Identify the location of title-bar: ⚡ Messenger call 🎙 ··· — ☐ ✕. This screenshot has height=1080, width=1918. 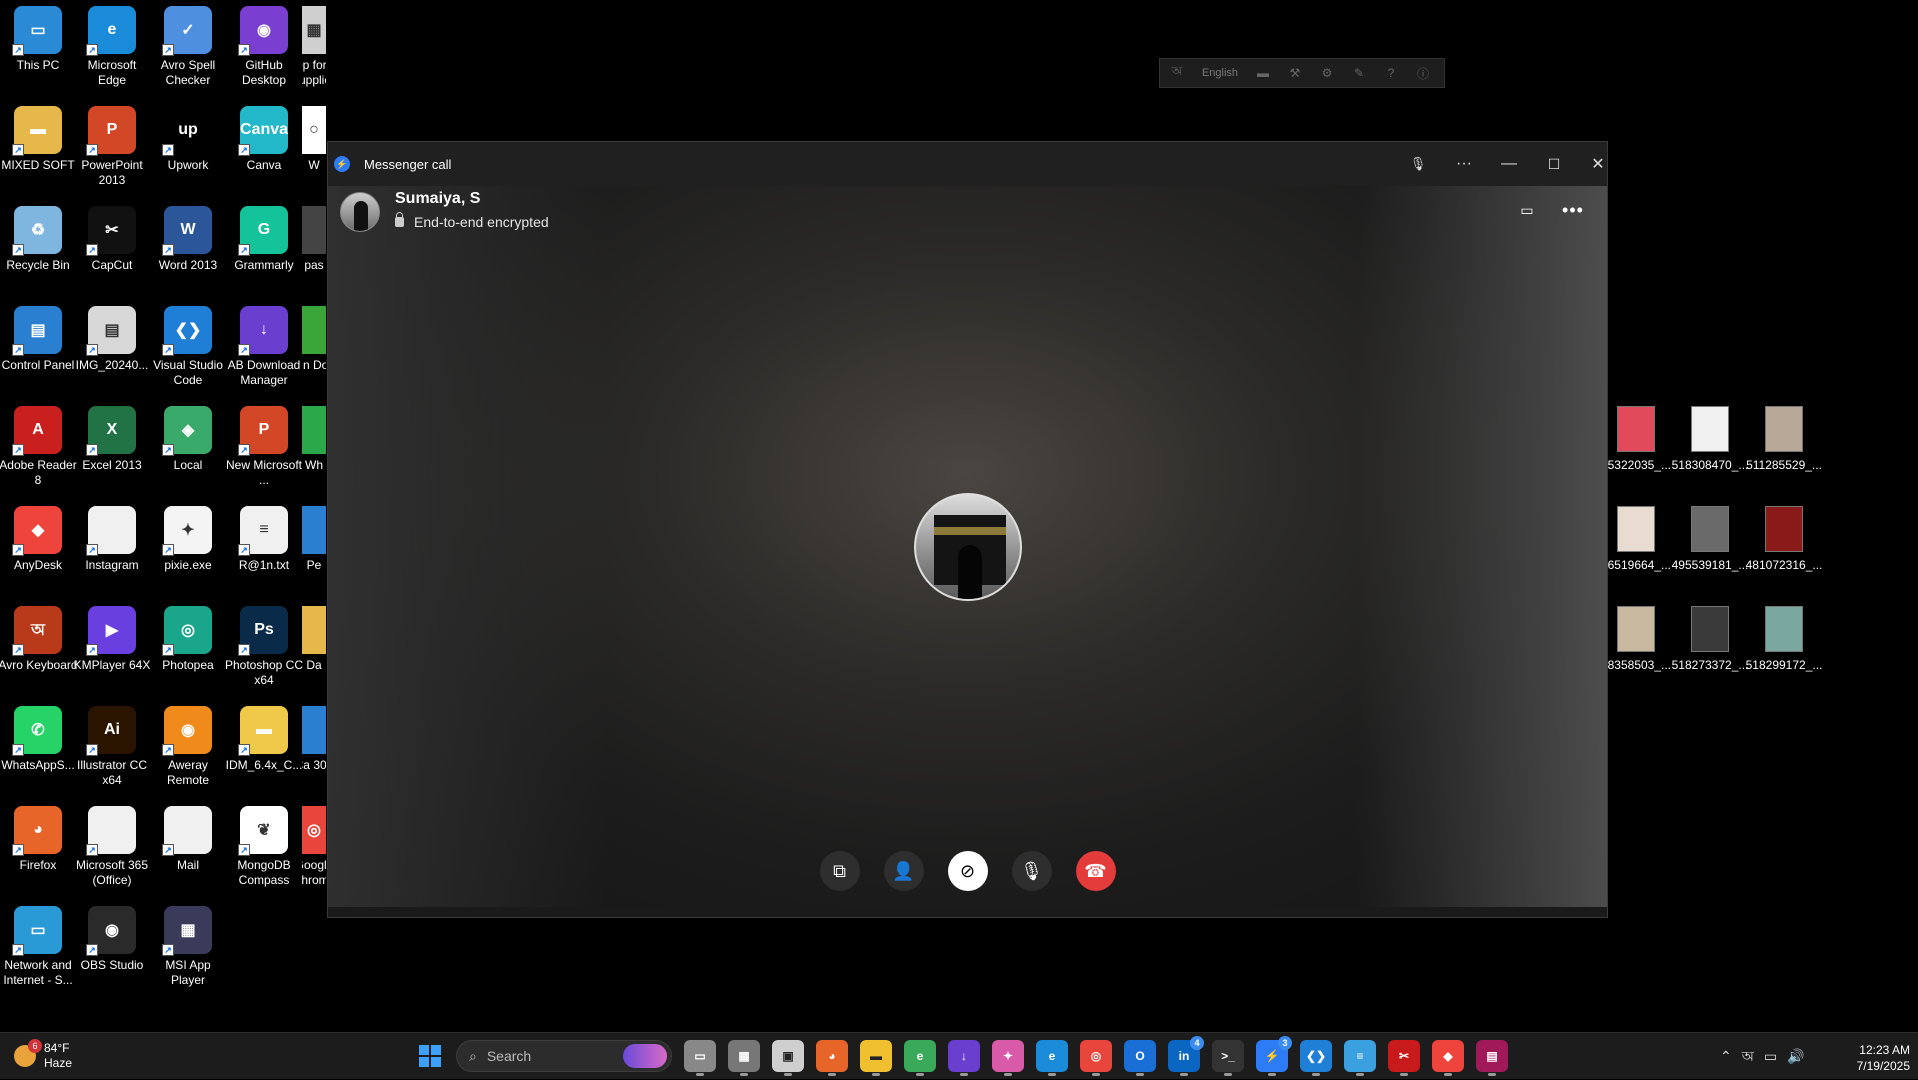
(967, 164).